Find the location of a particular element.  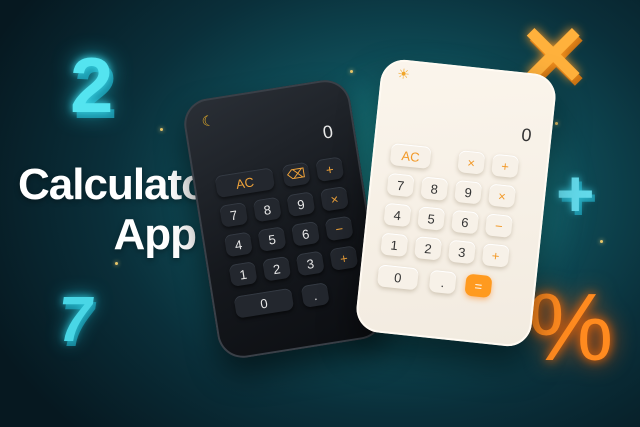

dark-key-1: 1 is located at coordinates (243, 274).